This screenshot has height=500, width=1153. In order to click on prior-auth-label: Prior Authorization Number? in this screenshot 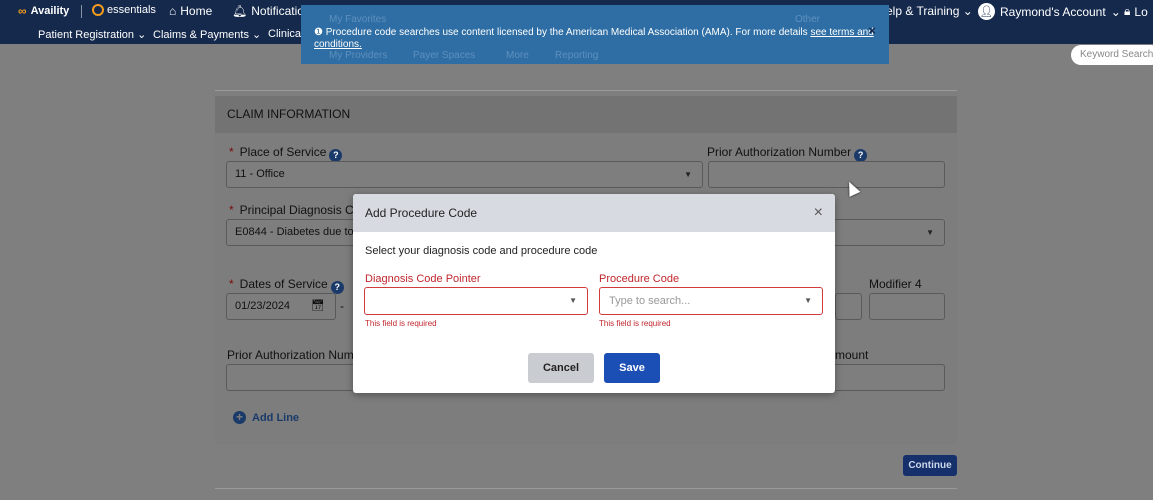, I will do `click(787, 153)`.